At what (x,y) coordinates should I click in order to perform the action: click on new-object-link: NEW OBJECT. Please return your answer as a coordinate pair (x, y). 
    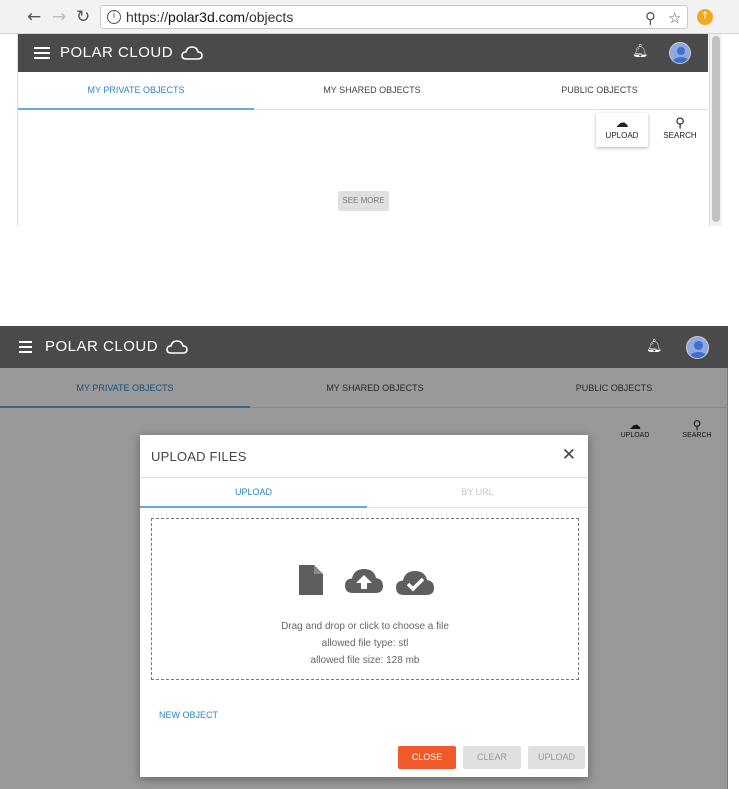
    Looking at the image, I should click on (188, 715).